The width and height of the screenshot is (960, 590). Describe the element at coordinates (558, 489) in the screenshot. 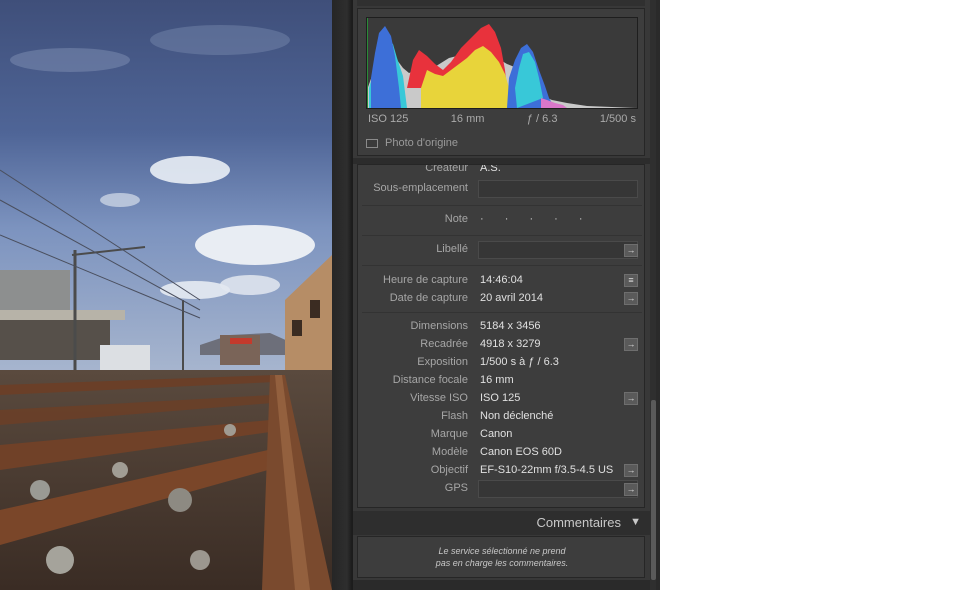

I see `gps-field` at that location.